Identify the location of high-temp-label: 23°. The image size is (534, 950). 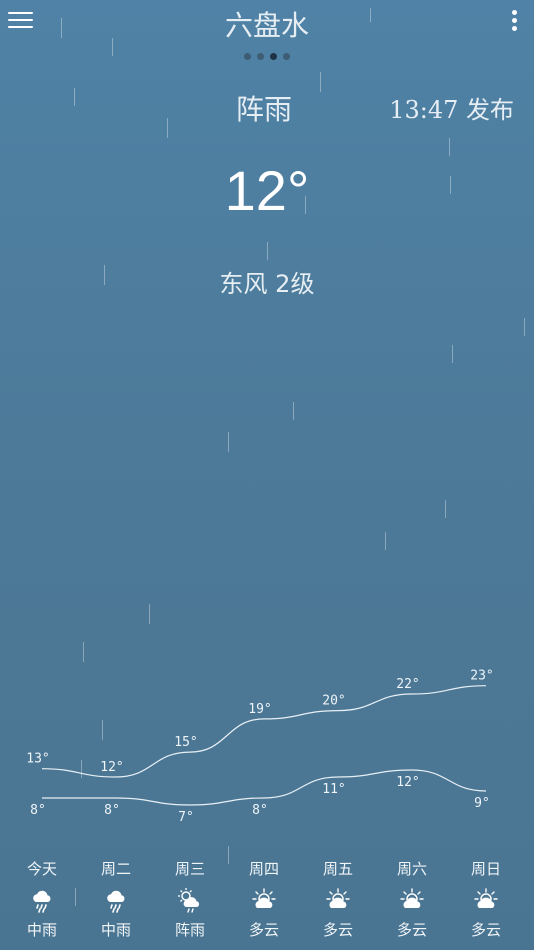
(481, 676).